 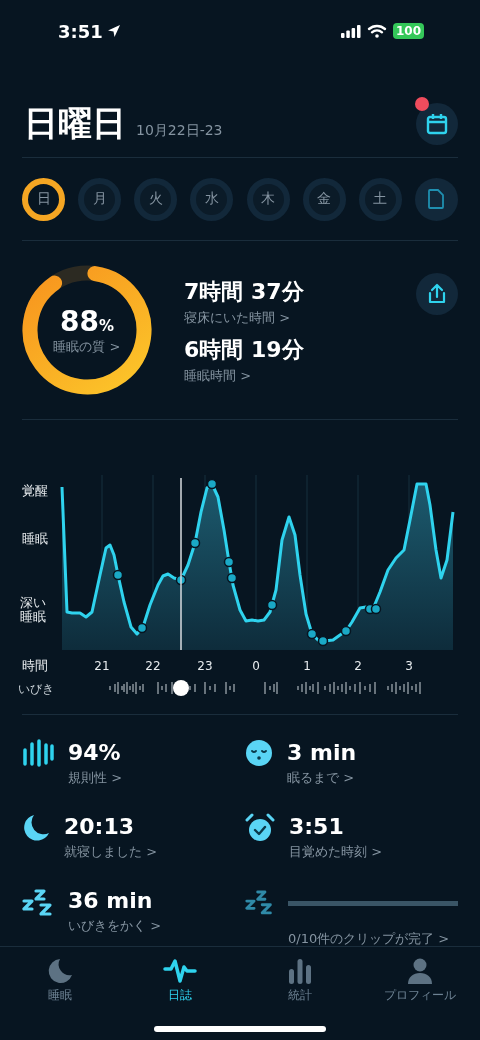 What do you see at coordinates (380, 199) in the screenshot?
I see `day-tab: 土` at bounding box center [380, 199].